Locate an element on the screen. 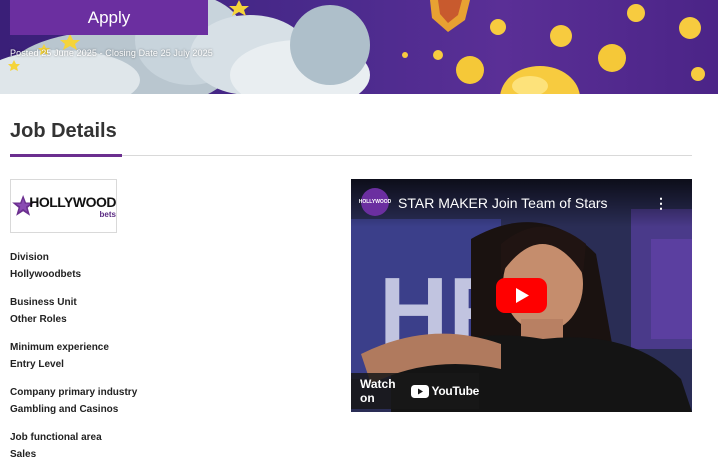 The image size is (718, 470). detail-functional-area: Job functional area Sales is located at coordinates (170, 446).